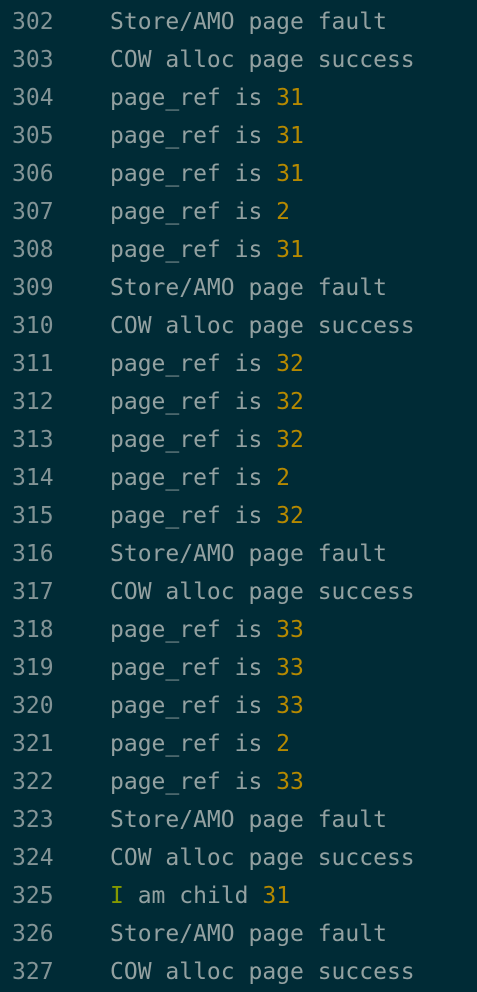 The image size is (477, 992). Describe the element at coordinates (33, 858) in the screenshot. I see `line-number: 324` at that location.